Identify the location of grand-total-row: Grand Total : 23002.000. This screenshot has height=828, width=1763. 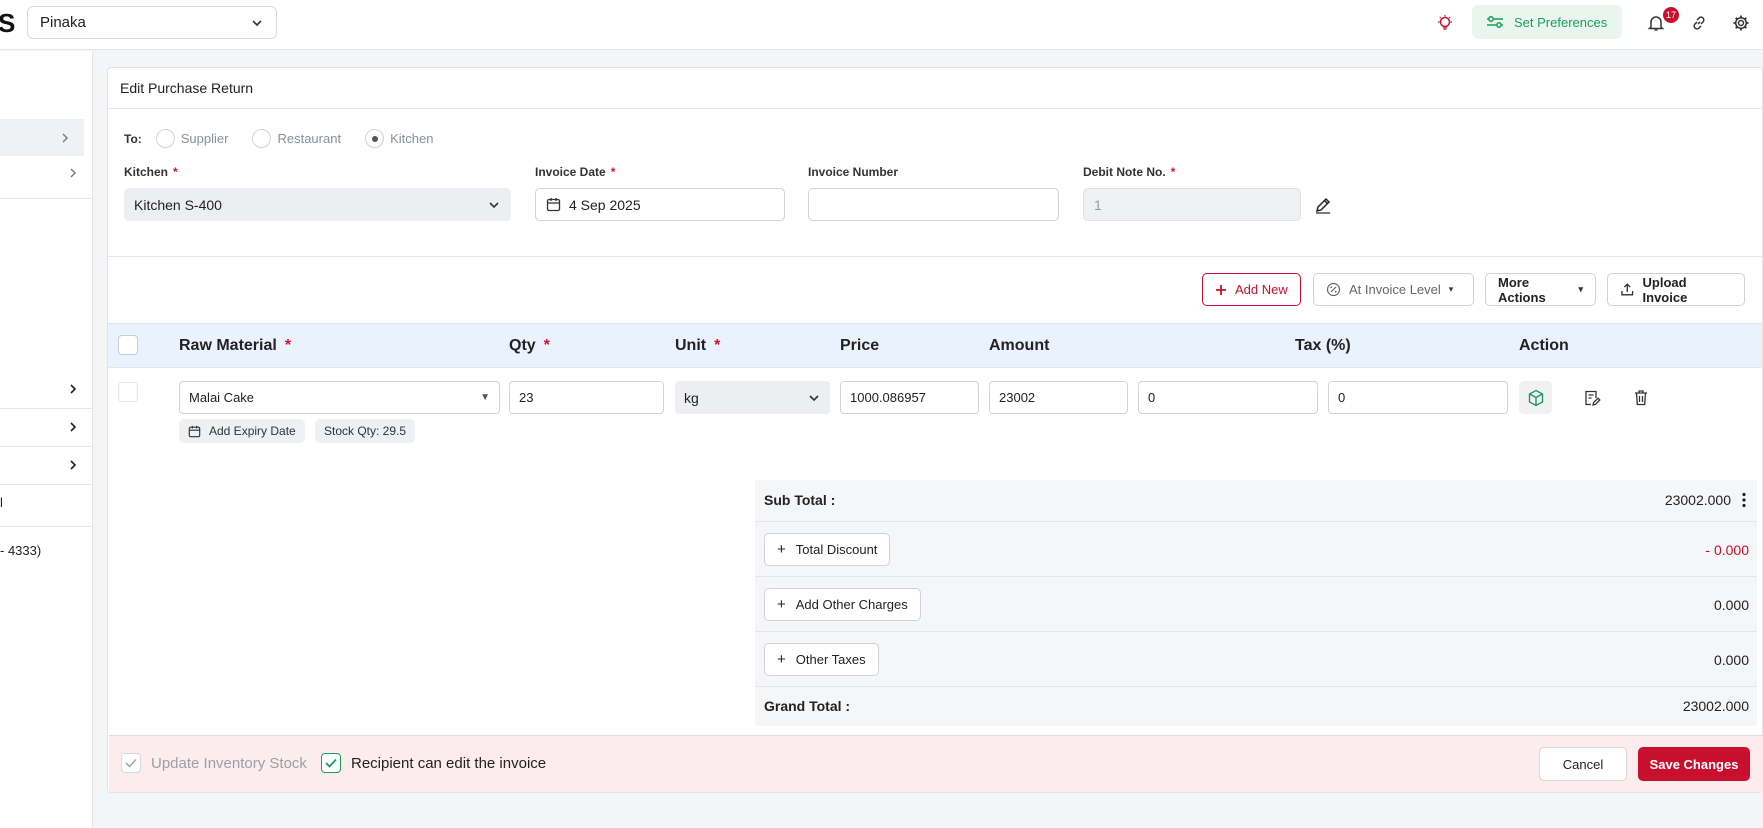
(1256, 706).